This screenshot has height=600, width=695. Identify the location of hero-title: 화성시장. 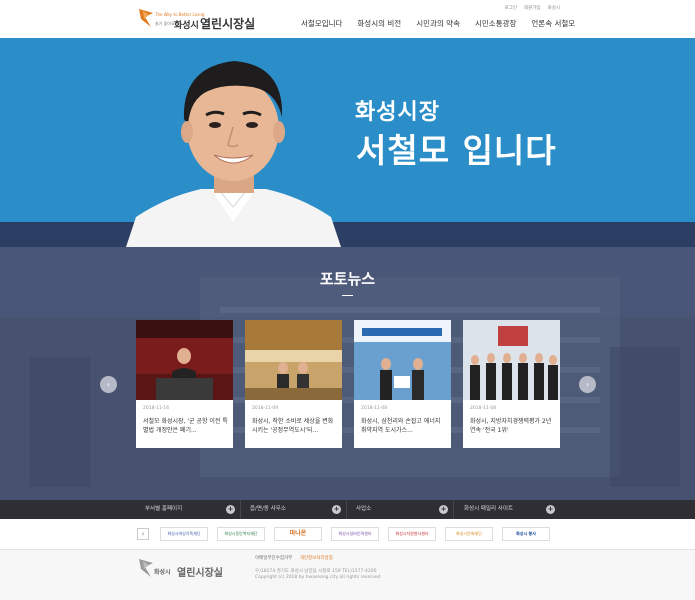
(397, 112).